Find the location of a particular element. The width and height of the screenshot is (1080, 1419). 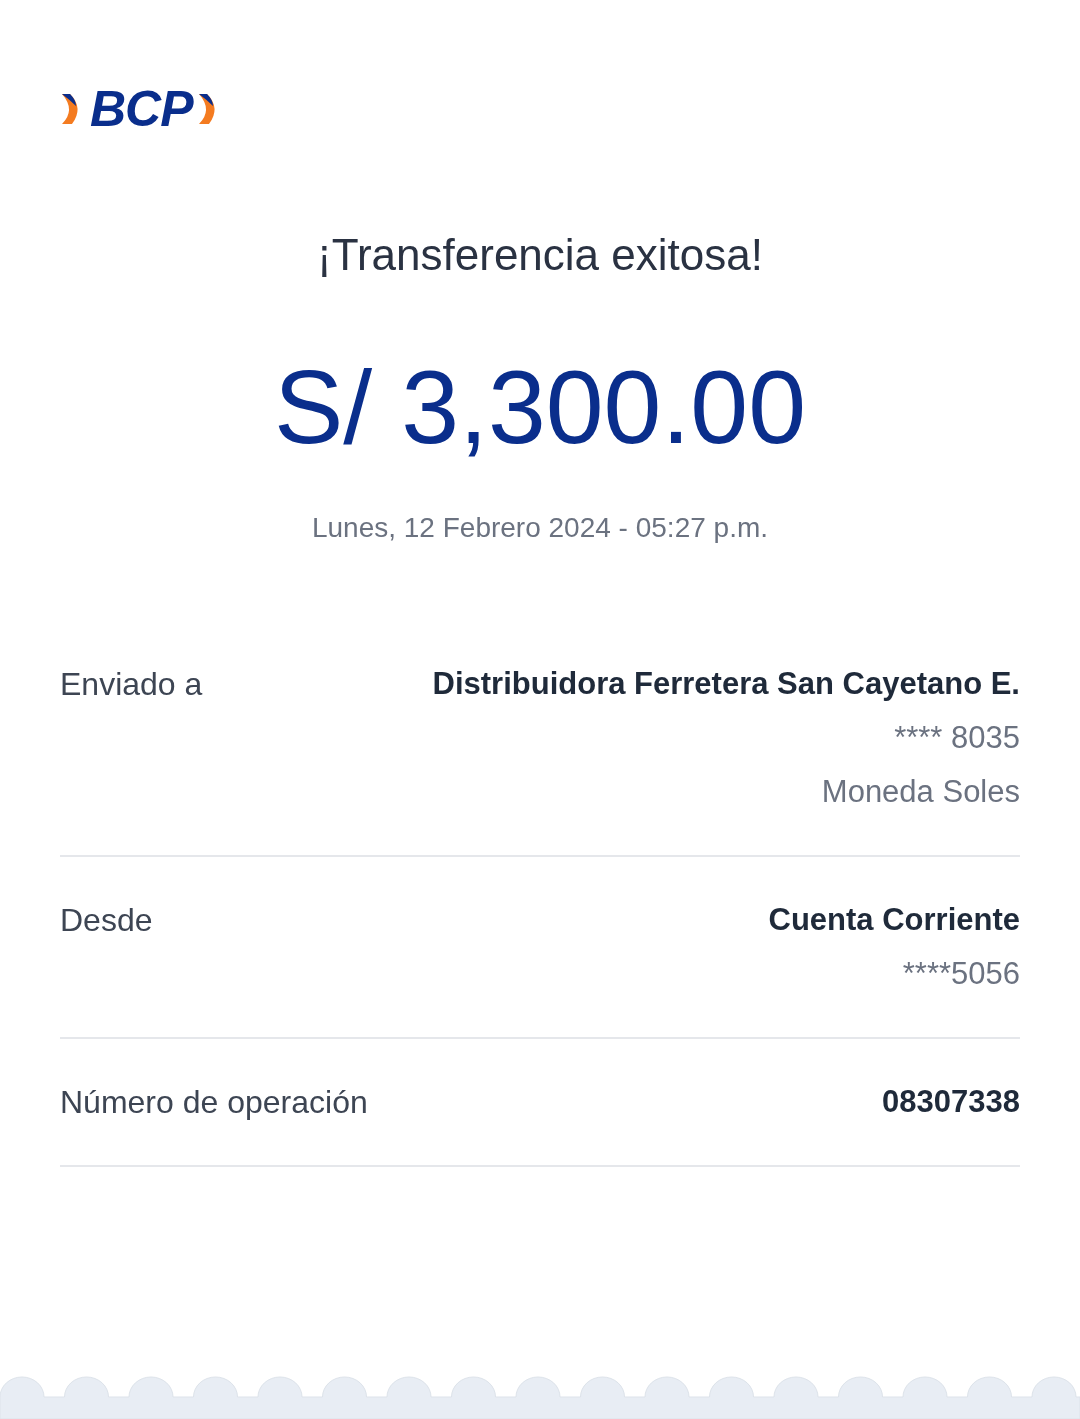

row-detail: ****5056 is located at coordinates (961, 974).